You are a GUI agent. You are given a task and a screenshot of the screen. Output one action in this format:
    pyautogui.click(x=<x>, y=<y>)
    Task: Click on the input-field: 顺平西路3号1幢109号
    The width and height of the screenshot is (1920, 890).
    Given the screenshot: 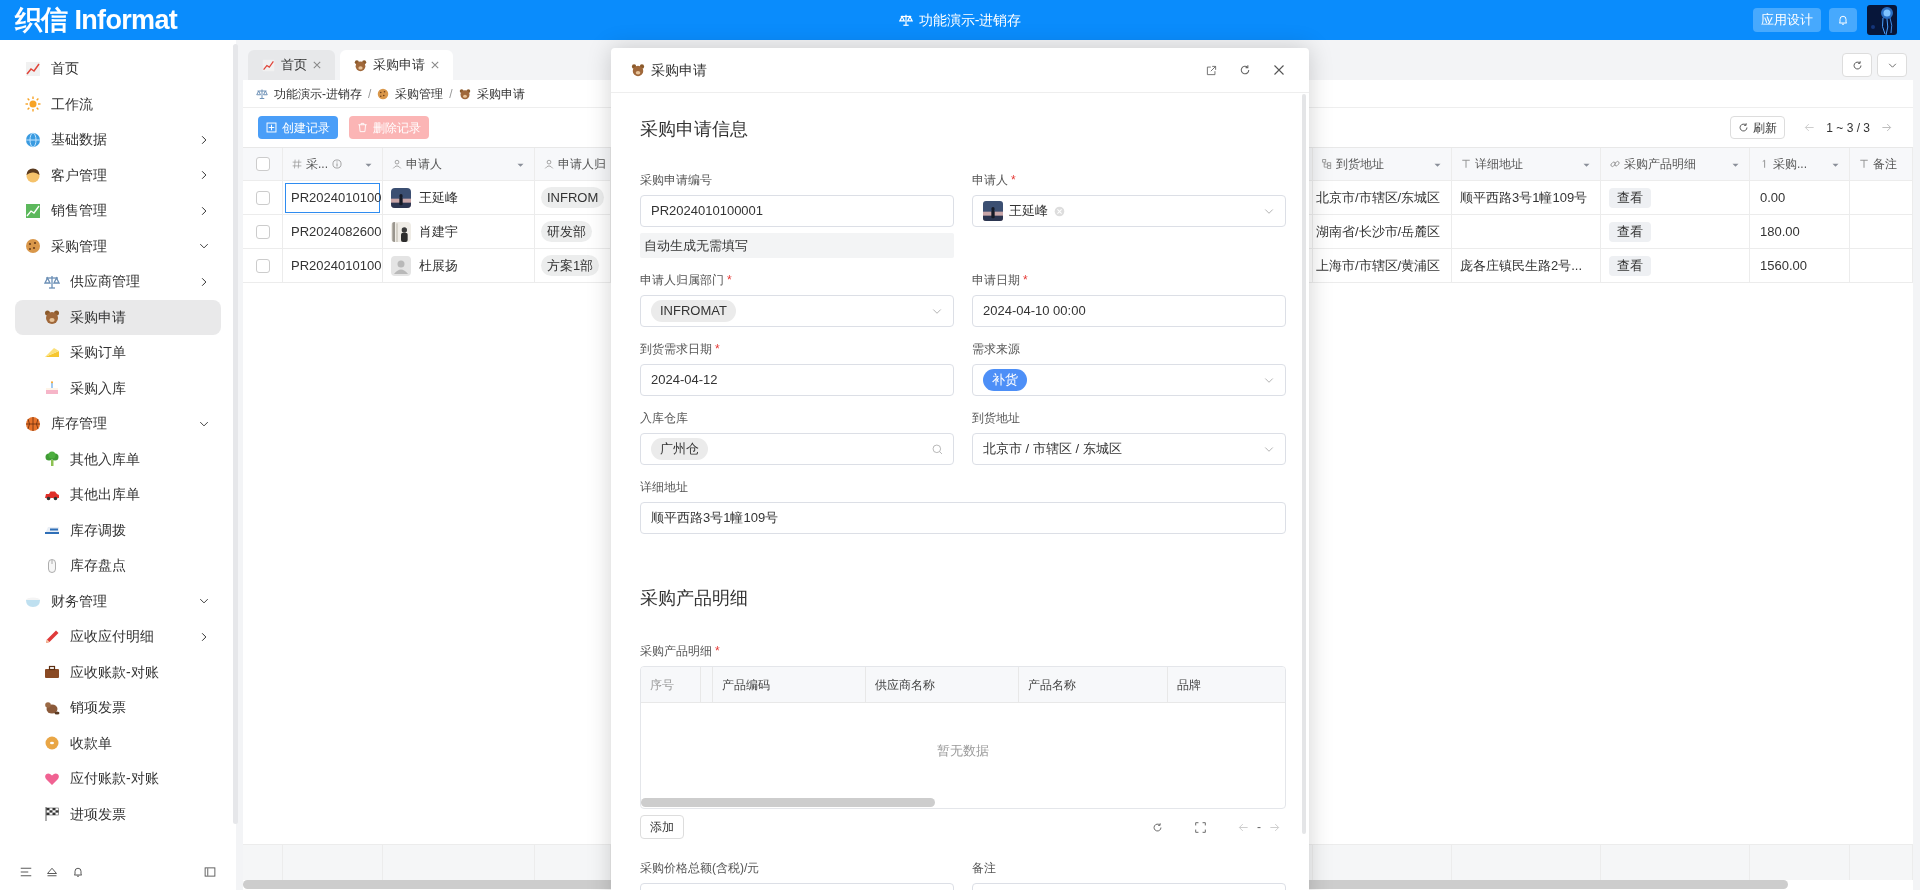 What is the action you would take?
    pyautogui.click(x=963, y=518)
    